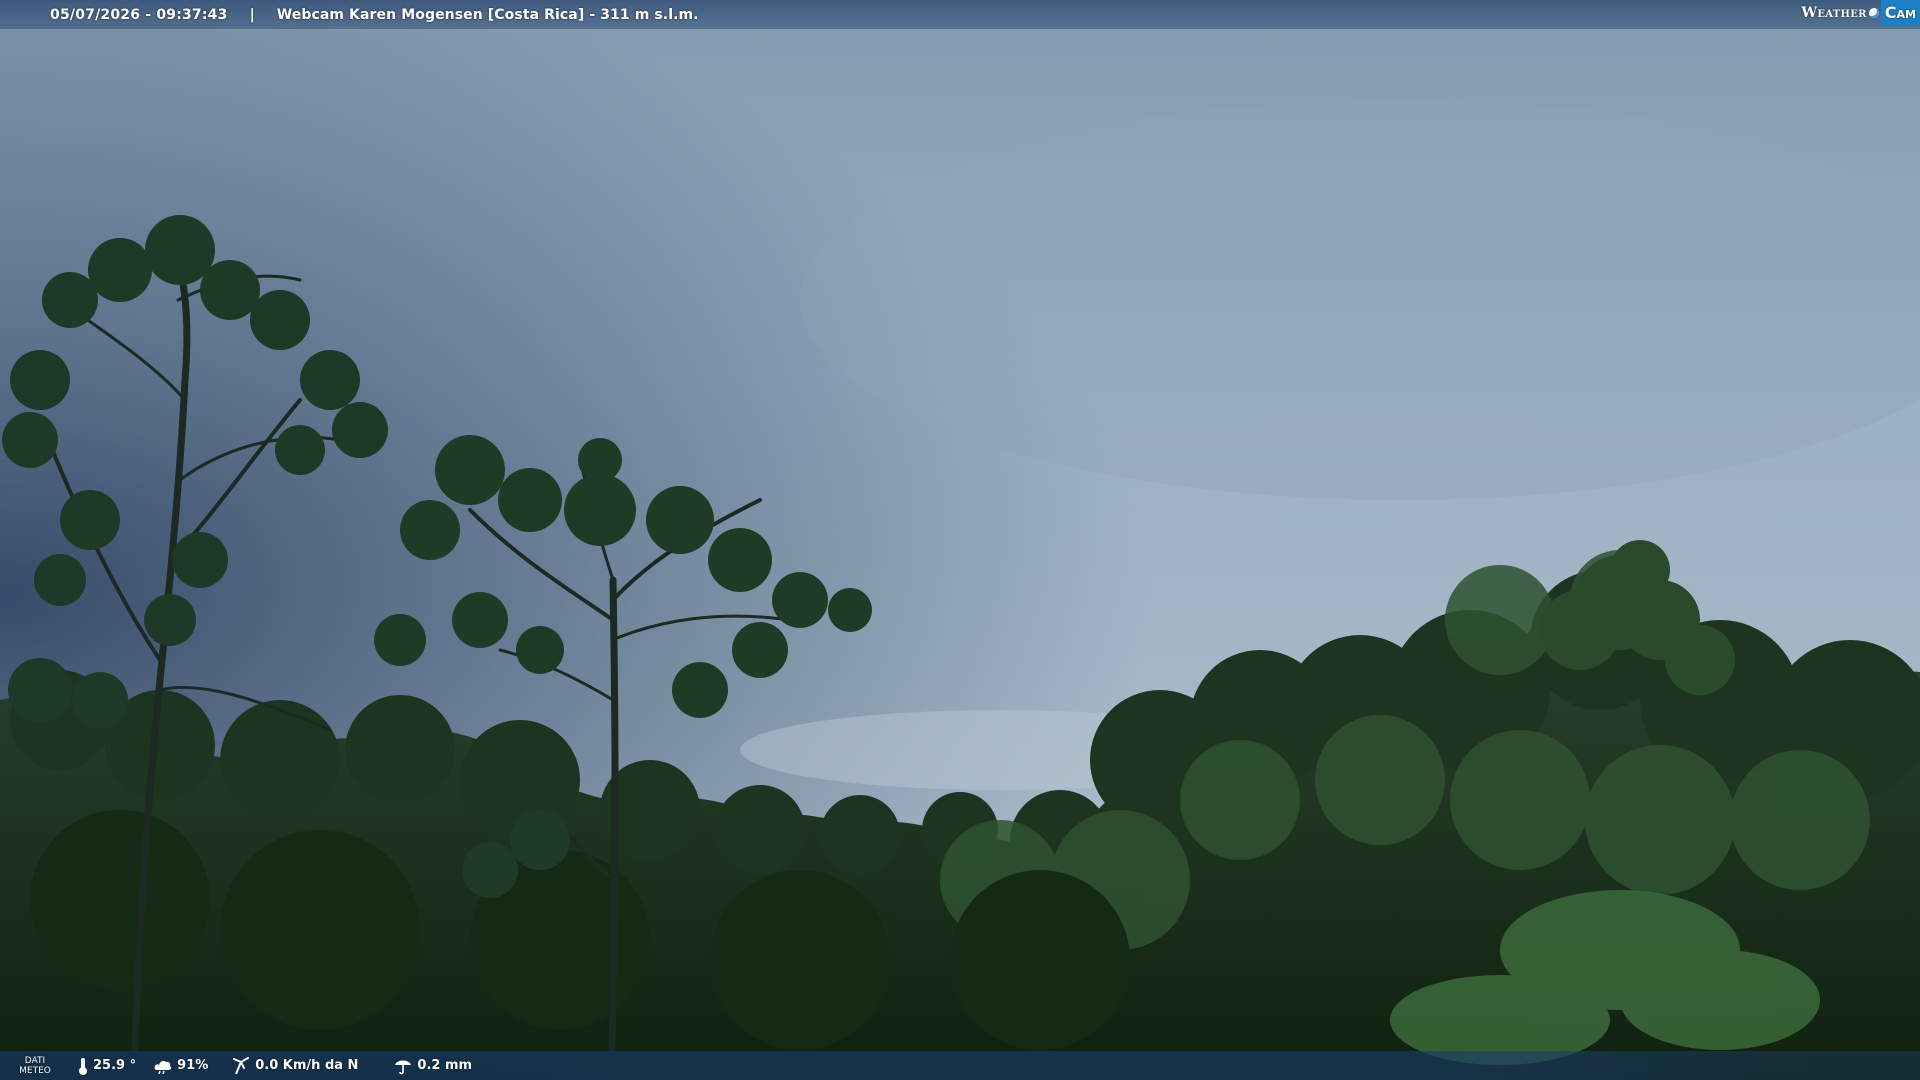 The width and height of the screenshot is (1920, 1080). What do you see at coordinates (35, 1070) in the screenshot?
I see `dati-label-line2: METEO` at bounding box center [35, 1070].